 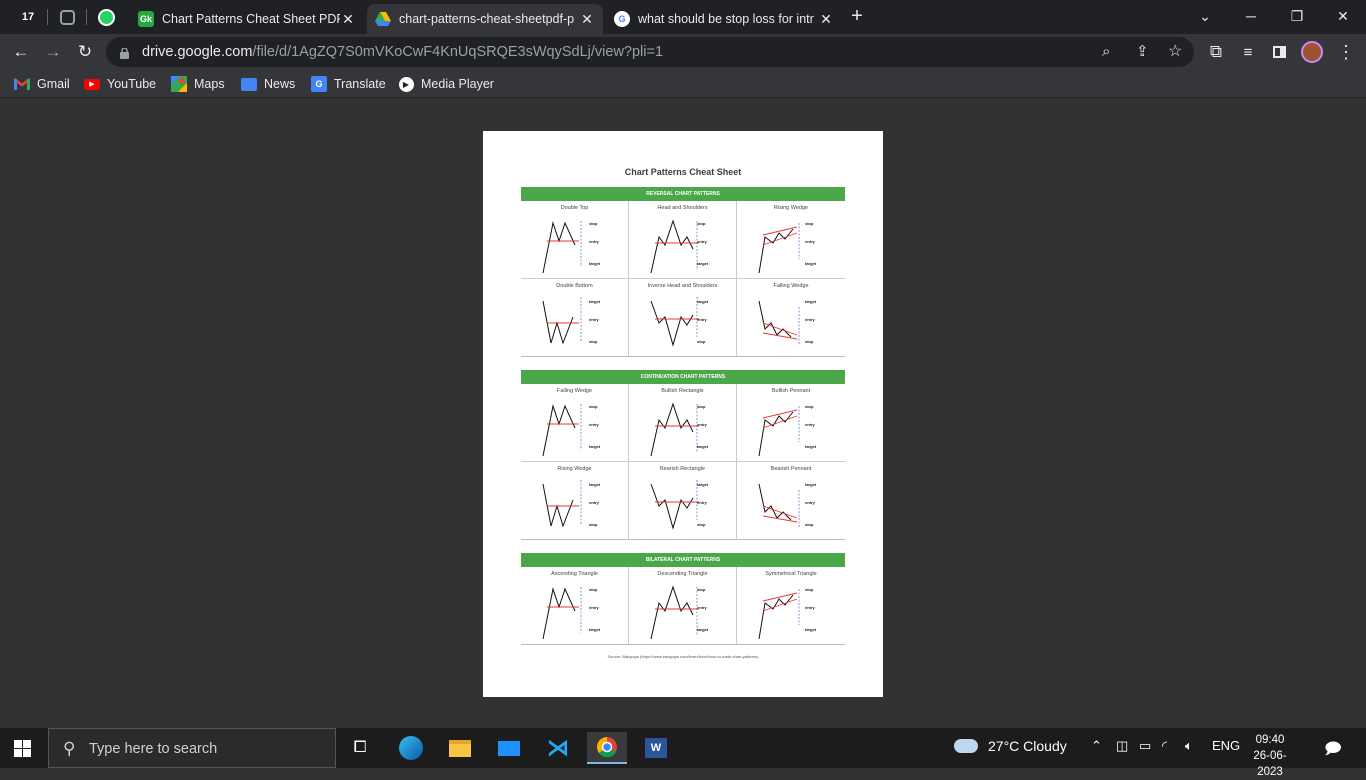 What do you see at coordinates (1251, 16) in the screenshot?
I see `minimize-button: ─` at bounding box center [1251, 16].